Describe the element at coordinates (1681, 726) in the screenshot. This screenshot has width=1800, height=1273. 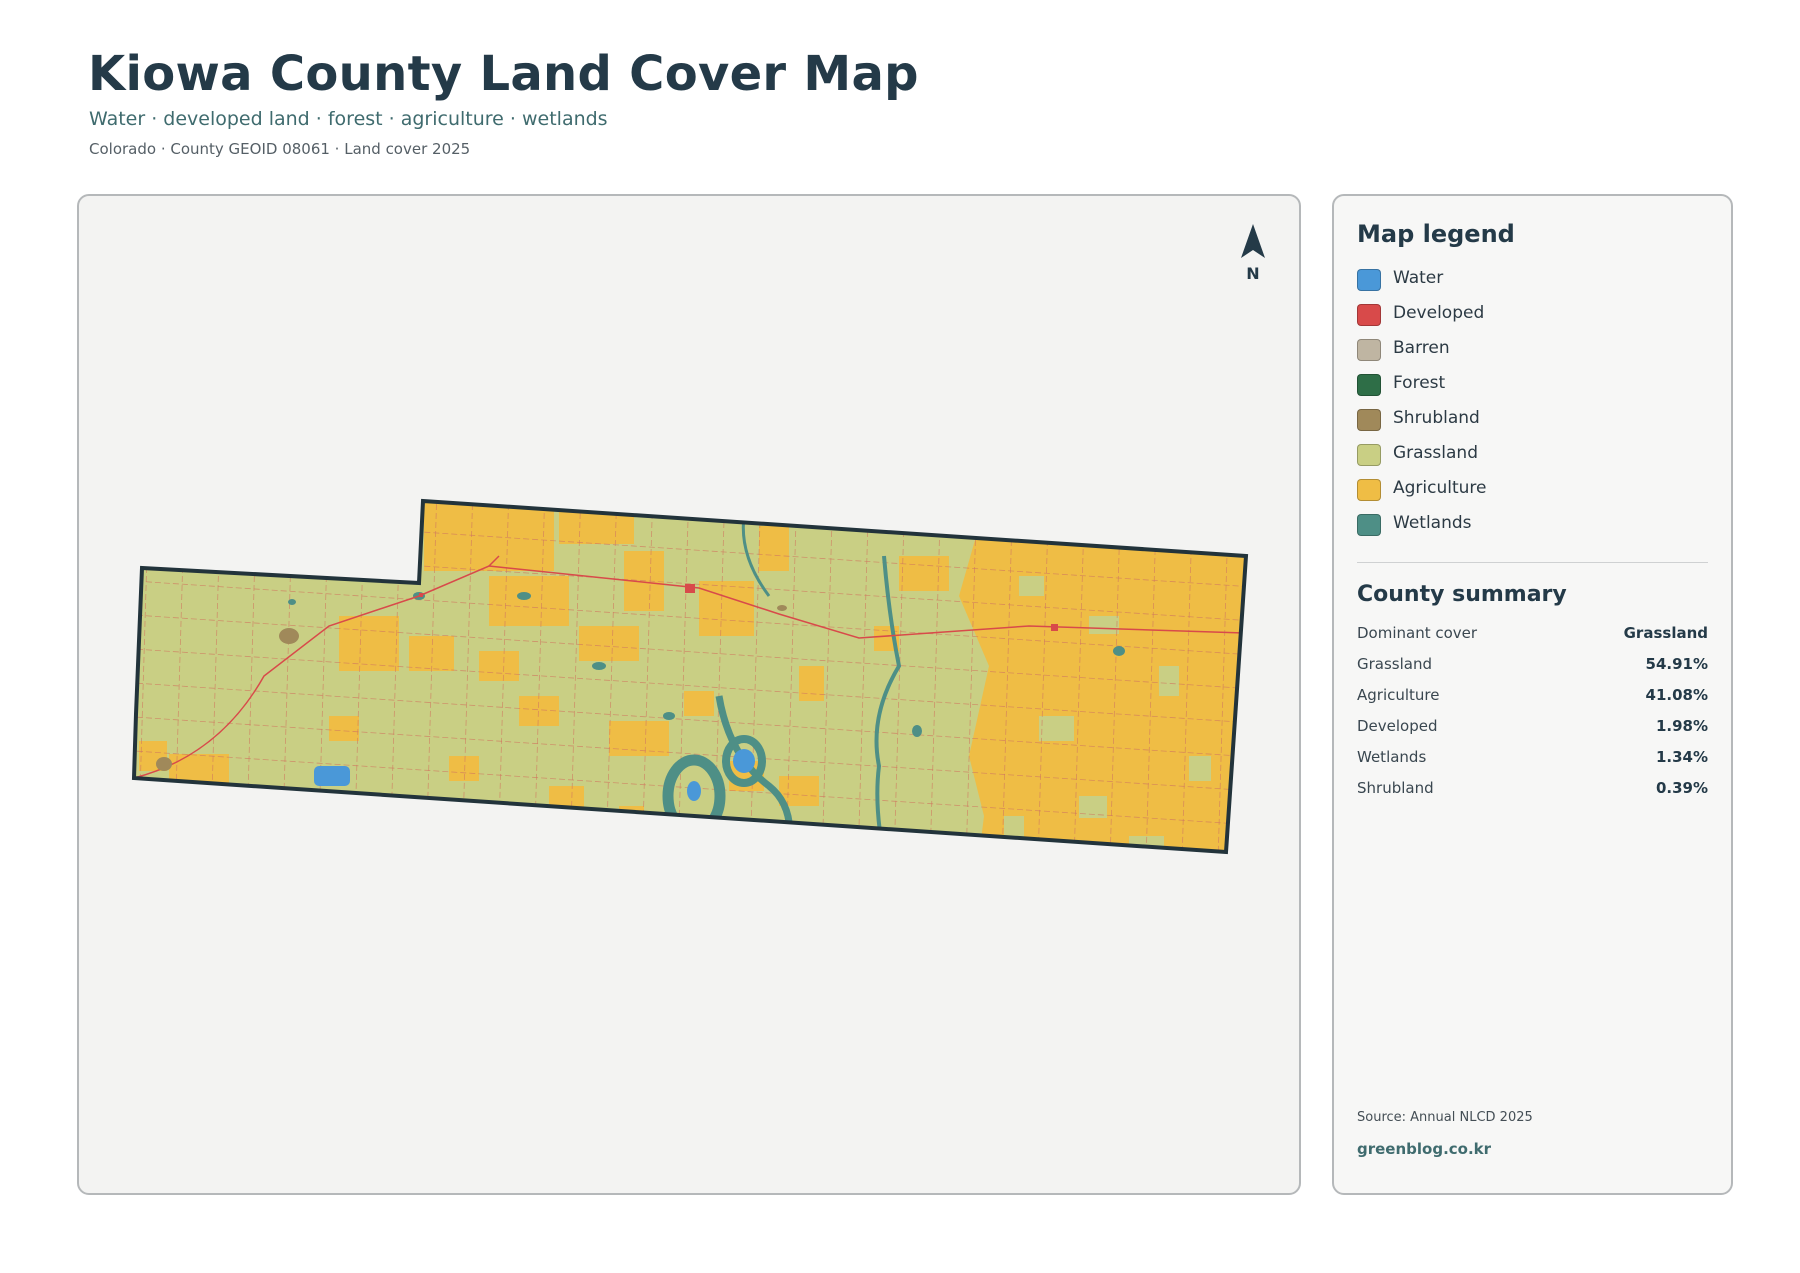
I see `summary-value: 1.98%` at that location.